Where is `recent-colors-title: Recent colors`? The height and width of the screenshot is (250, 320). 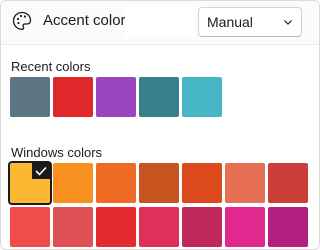 recent-colors-title: Recent colors is located at coordinates (51, 66).